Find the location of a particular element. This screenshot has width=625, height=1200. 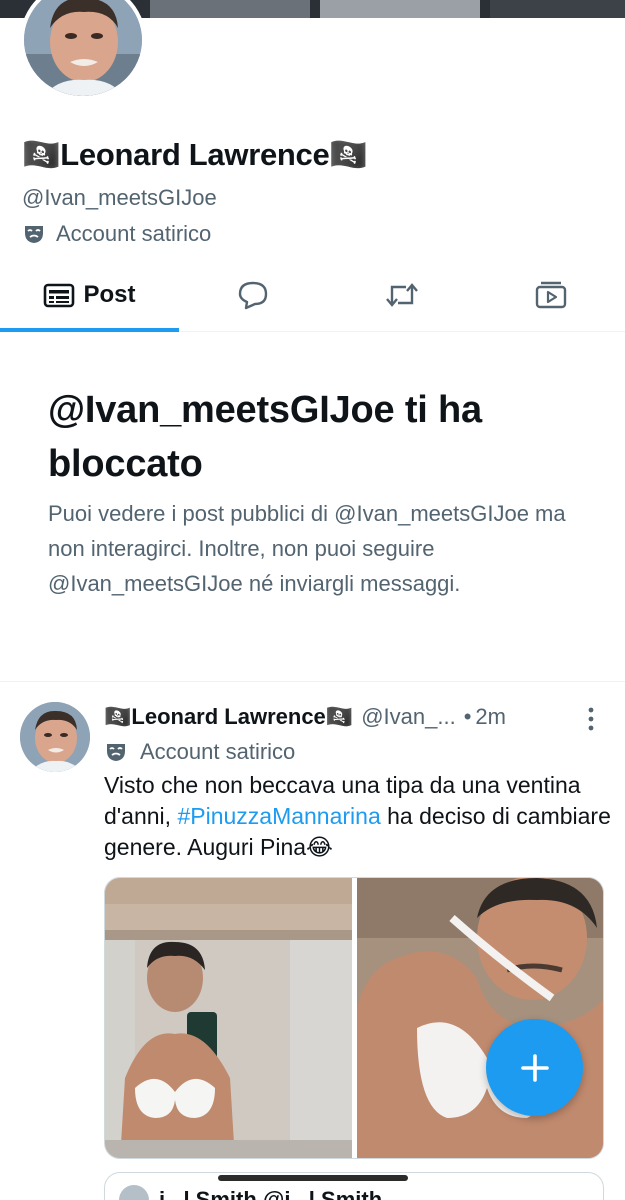

active-tab-indicator is located at coordinates (89, 330).